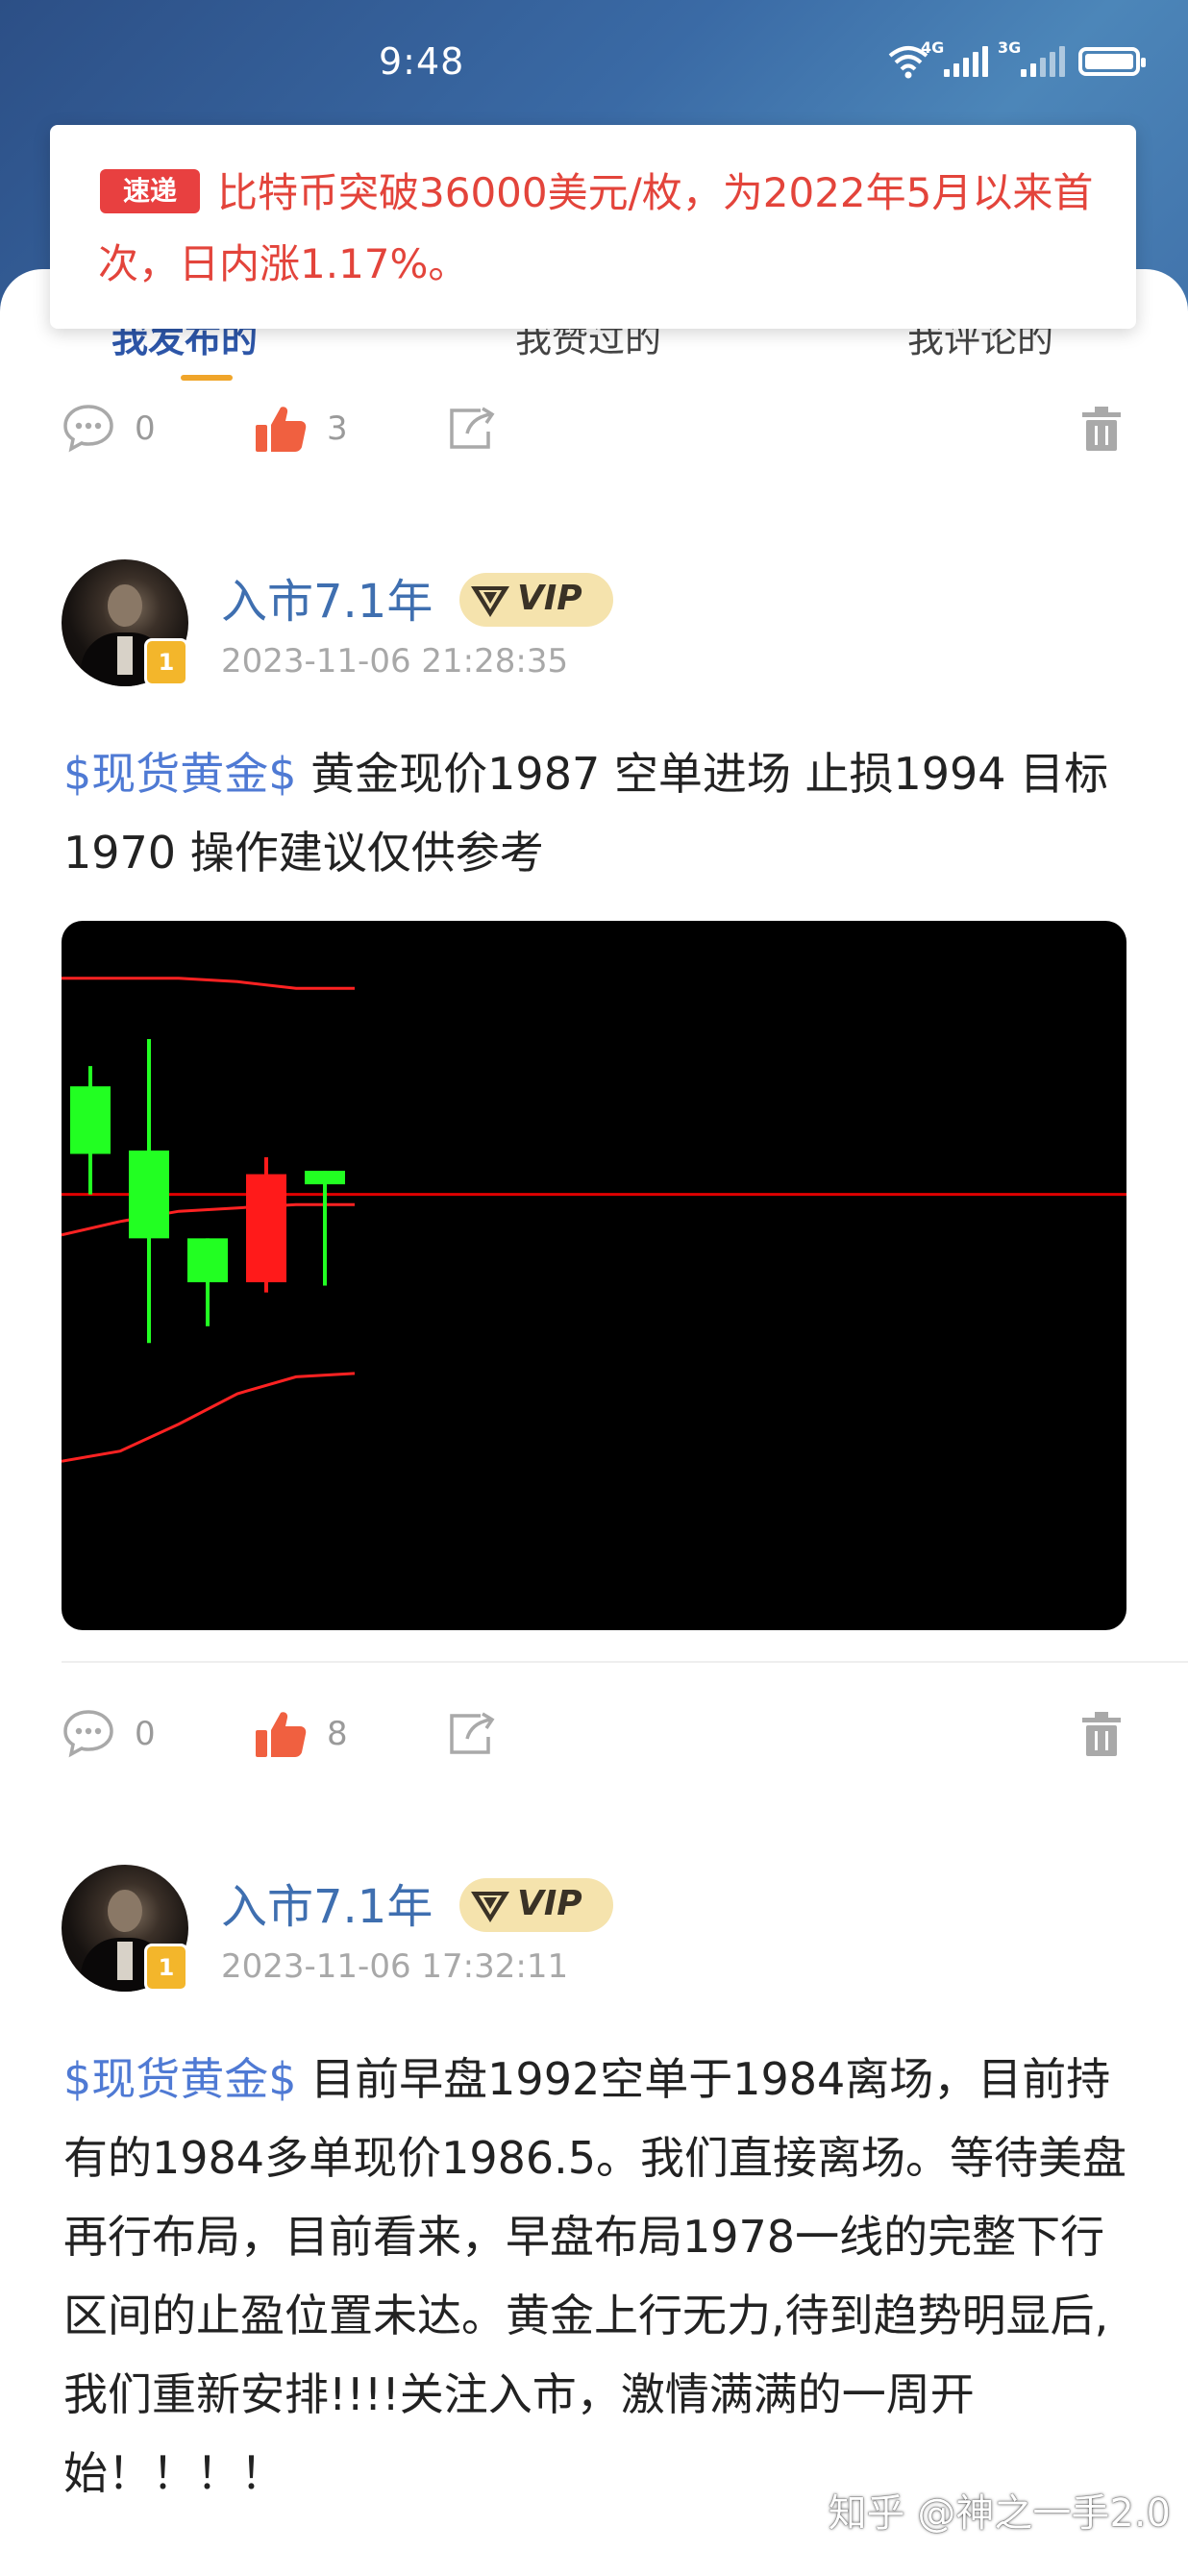  Describe the element at coordinates (595, 429) in the screenshot. I see `action-bar: 0 3` at that location.